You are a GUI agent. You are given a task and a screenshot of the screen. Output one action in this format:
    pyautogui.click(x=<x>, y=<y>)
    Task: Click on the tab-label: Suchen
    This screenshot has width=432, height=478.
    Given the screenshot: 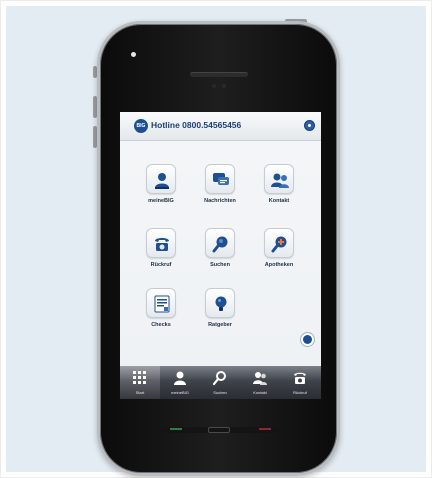 What is the action you would take?
    pyautogui.click(x=220, y=392)
    